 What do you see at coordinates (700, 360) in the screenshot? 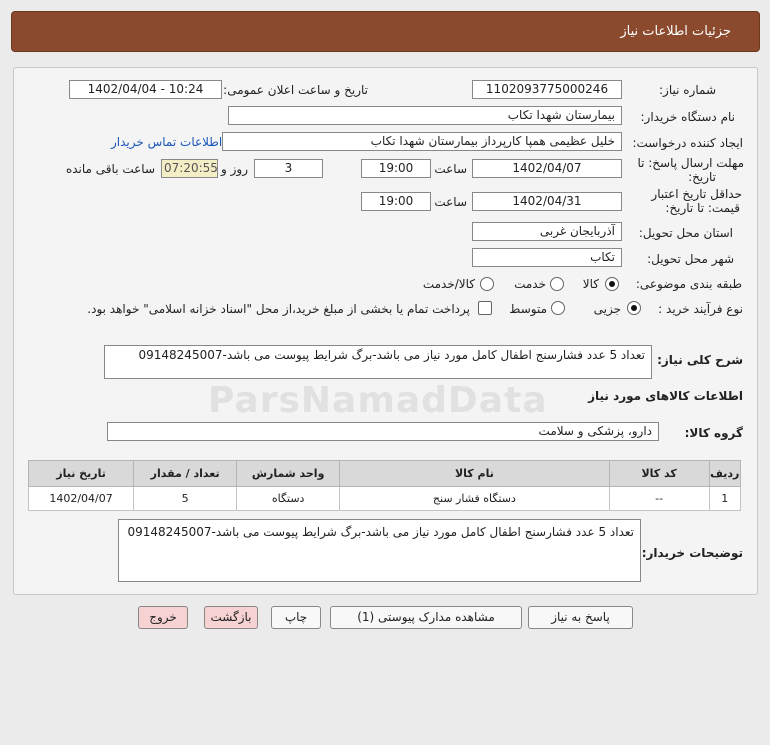
I see `description-label: شرح کلی نیاز:` at bounding box center [700, 360].